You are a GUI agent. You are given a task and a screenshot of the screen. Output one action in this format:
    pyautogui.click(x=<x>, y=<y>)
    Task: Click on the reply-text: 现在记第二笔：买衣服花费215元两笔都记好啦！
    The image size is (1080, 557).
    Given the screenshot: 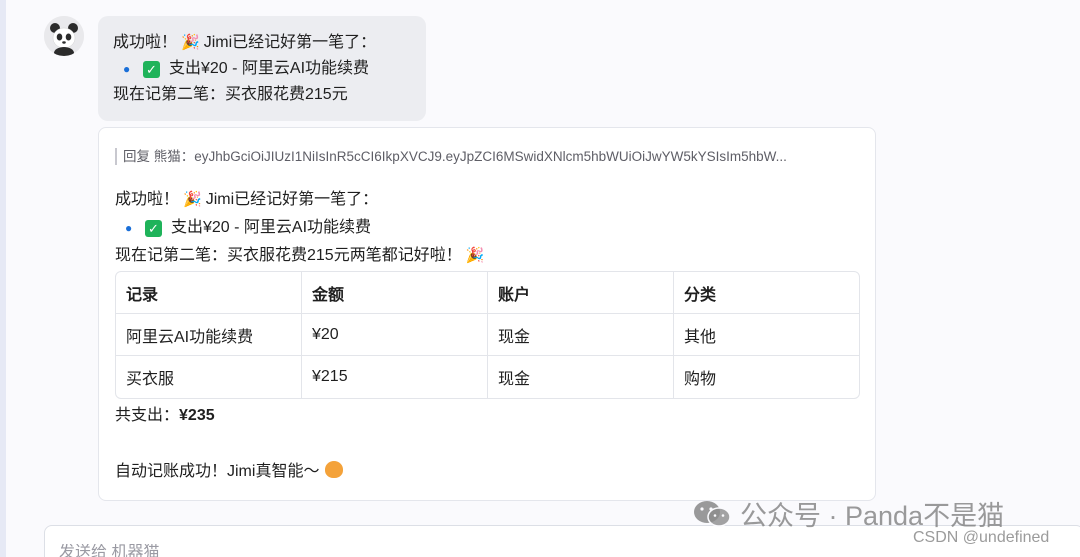 What is the action you would take?
    pyautogui.click(x=288, y=255)
    